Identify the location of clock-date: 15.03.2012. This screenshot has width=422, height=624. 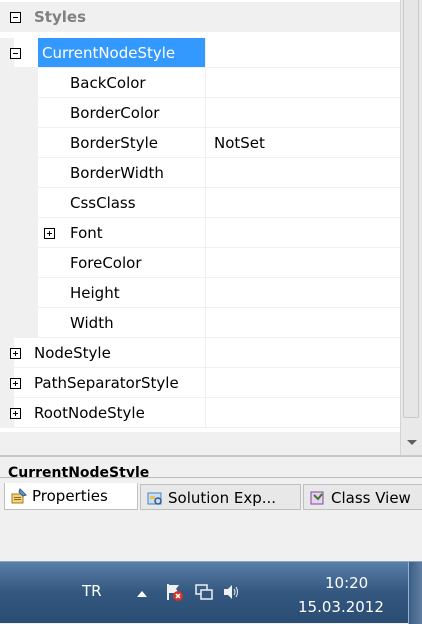
(341, 607).